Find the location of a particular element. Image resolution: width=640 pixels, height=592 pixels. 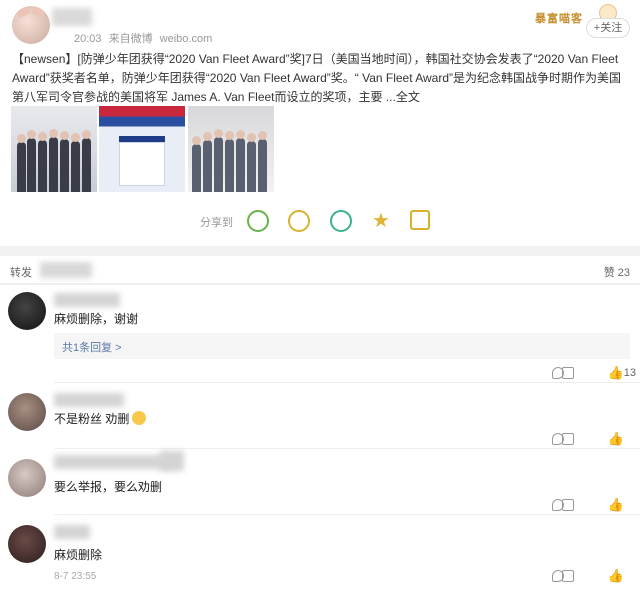

brand-badge-text: 暴富喵客 is located at coordinates (559, 19).